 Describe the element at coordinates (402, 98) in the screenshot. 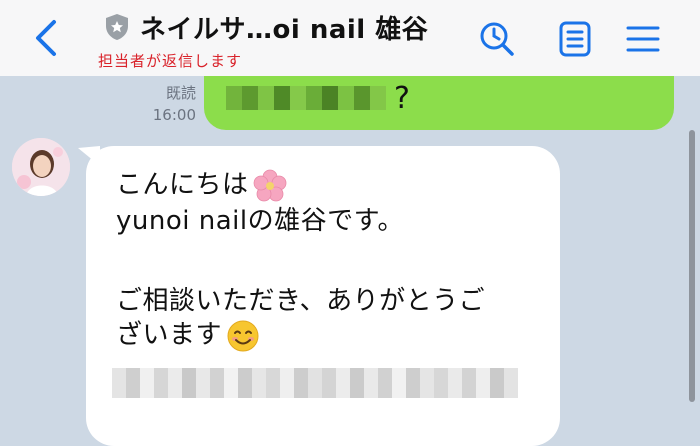

I see `outgoing-visible-char: ?` at that location.